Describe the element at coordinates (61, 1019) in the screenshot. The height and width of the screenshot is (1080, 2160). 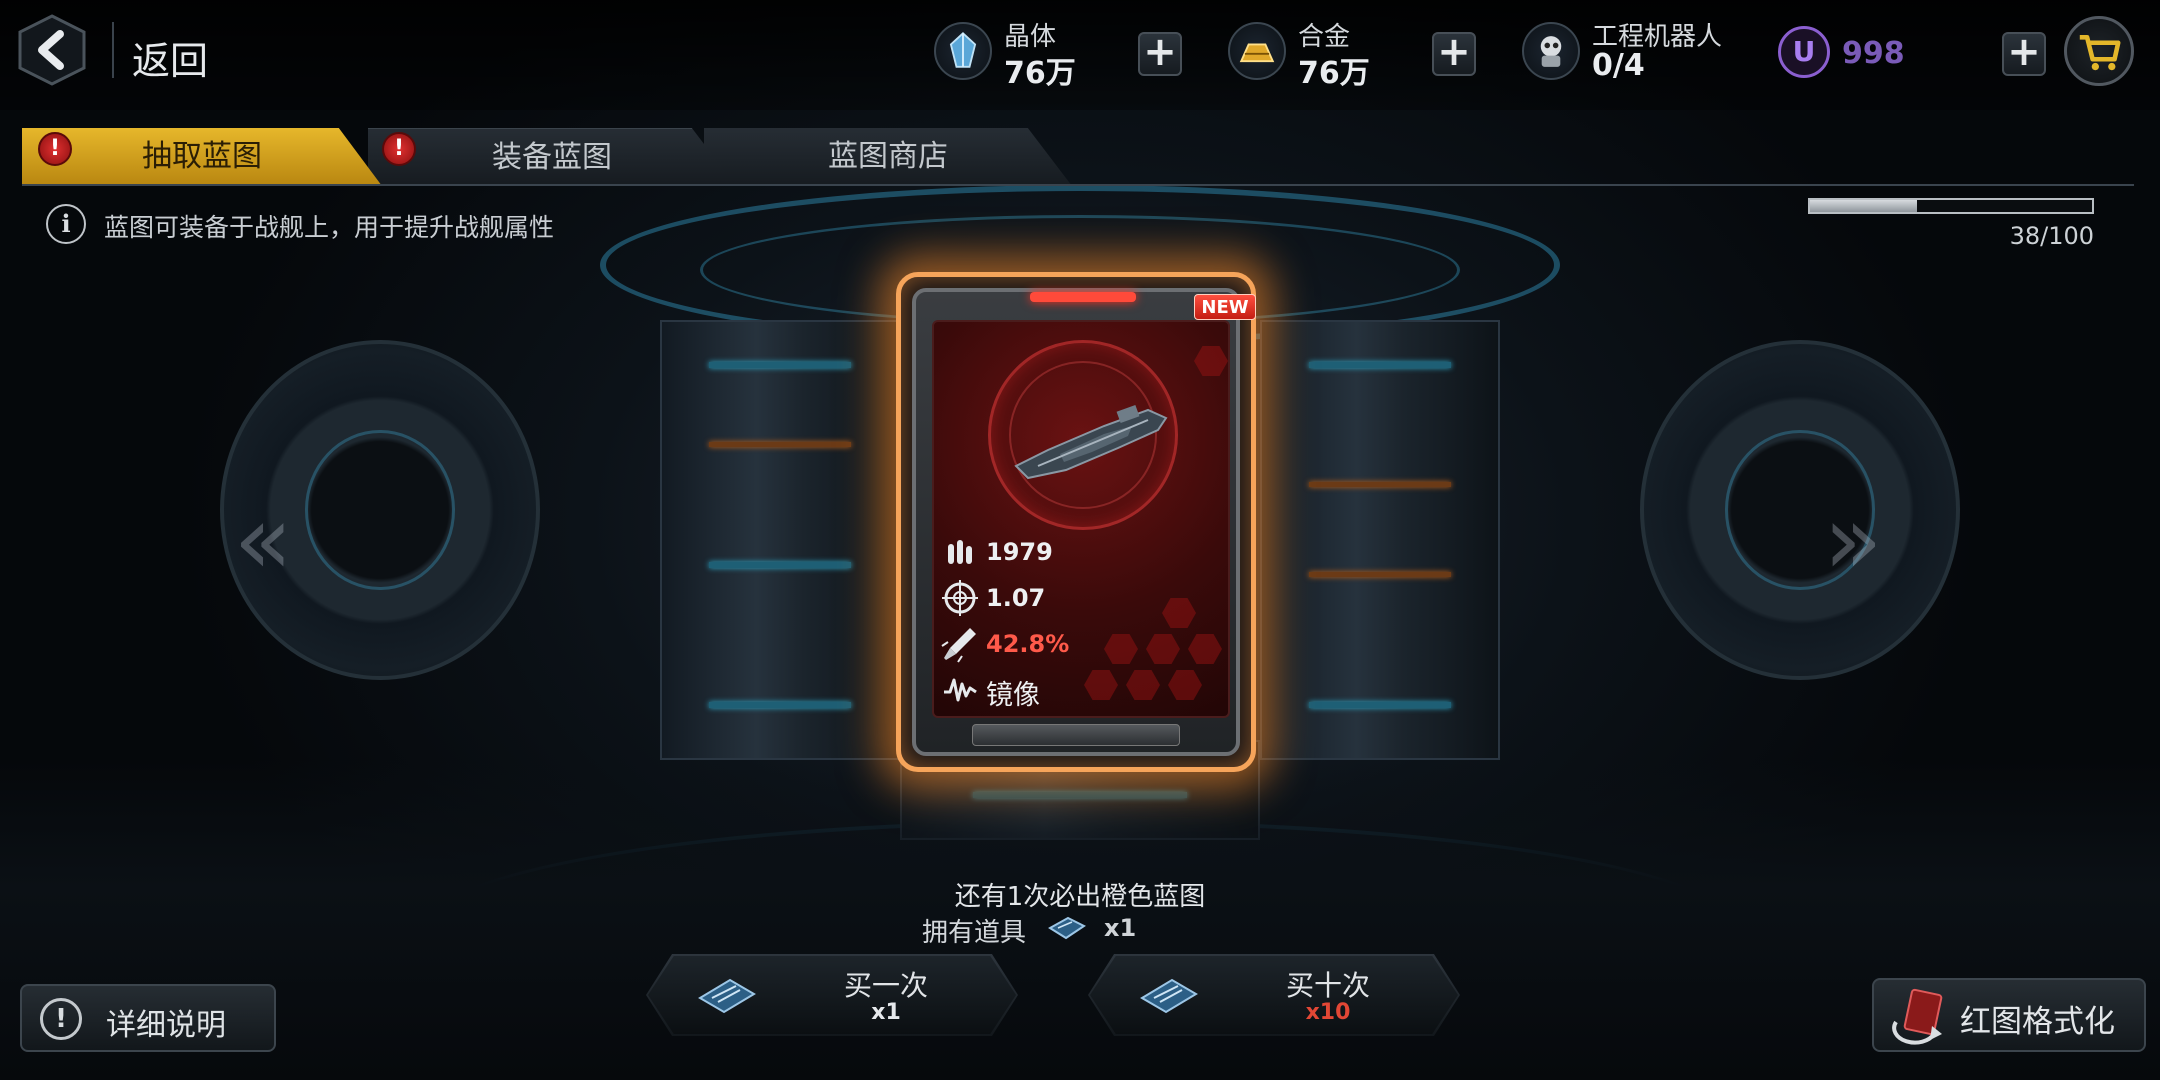
I see `exclamation-icon: !` at that location.